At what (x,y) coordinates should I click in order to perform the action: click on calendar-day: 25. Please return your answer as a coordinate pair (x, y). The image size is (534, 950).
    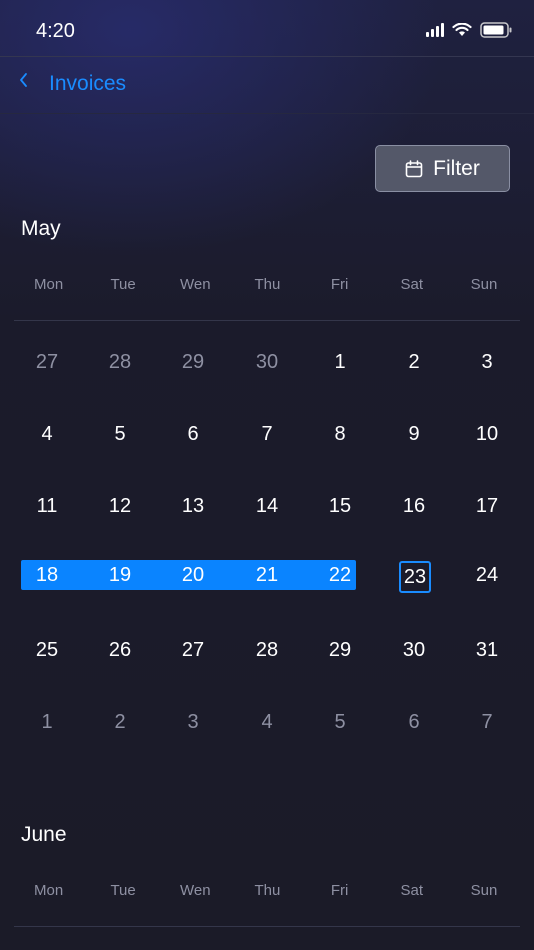
    Looking at the image, I should click on (47, 650).